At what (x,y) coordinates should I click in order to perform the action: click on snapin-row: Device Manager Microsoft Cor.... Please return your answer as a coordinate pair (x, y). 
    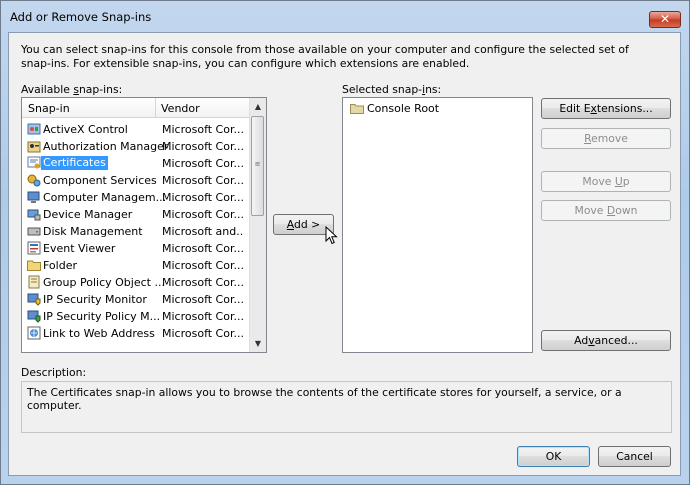
    Looking at the image, I should click on (135, 214).